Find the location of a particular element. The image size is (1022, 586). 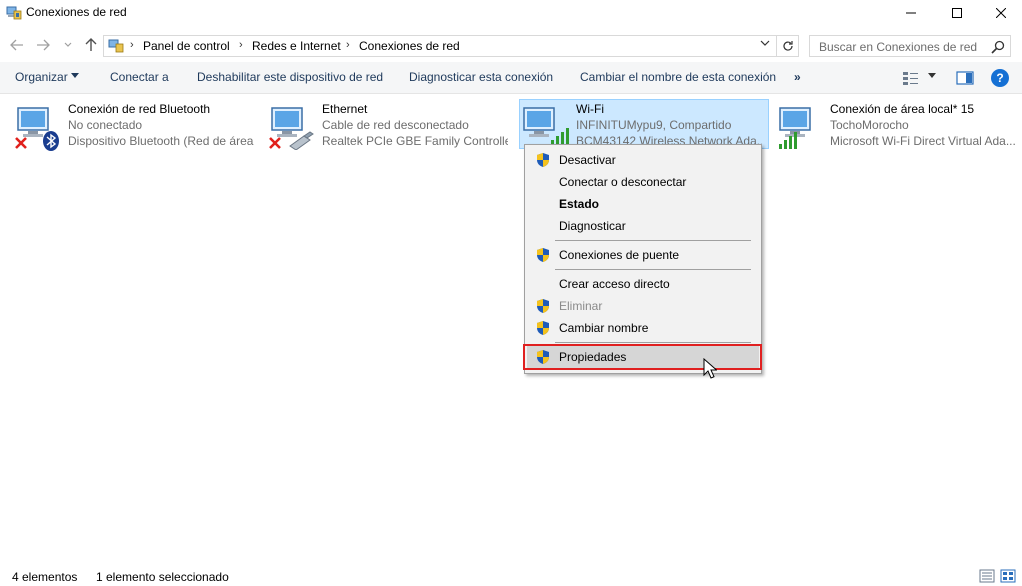

ethernet-cable-icon is located at coordinates (301, 140).